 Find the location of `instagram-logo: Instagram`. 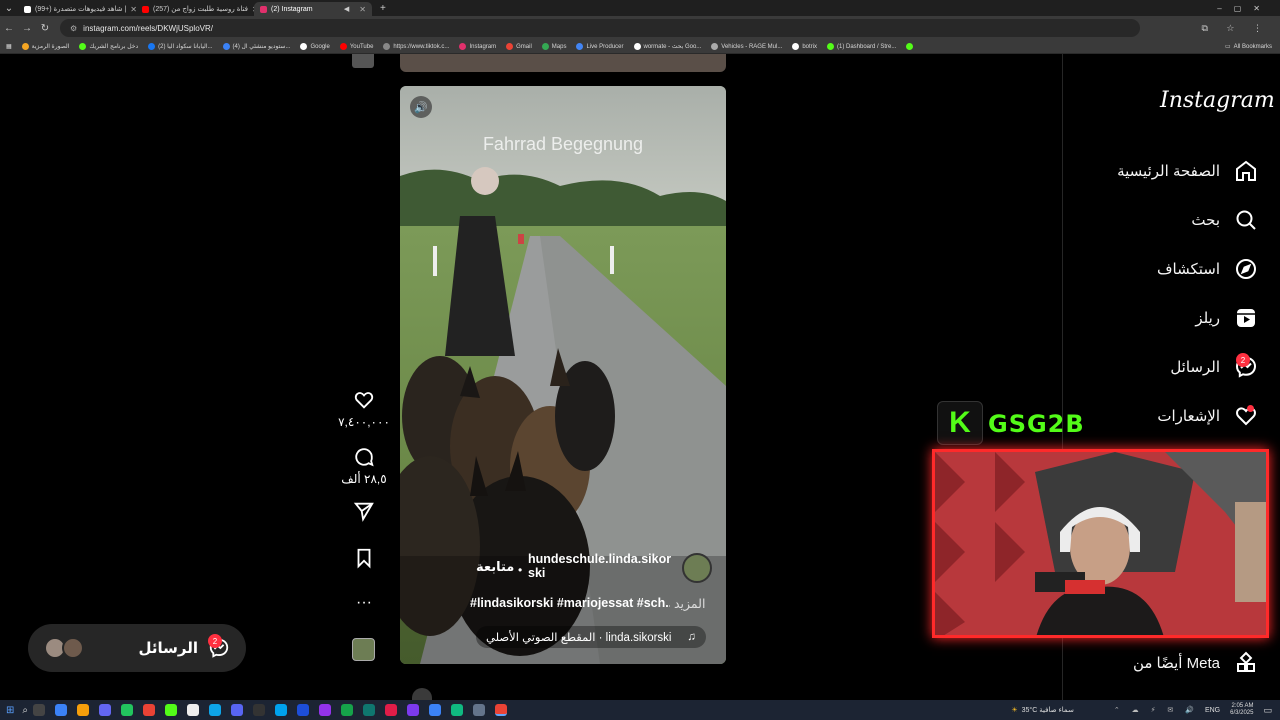

instagram-logo: Instagram is located at coordinates (1217, 100).